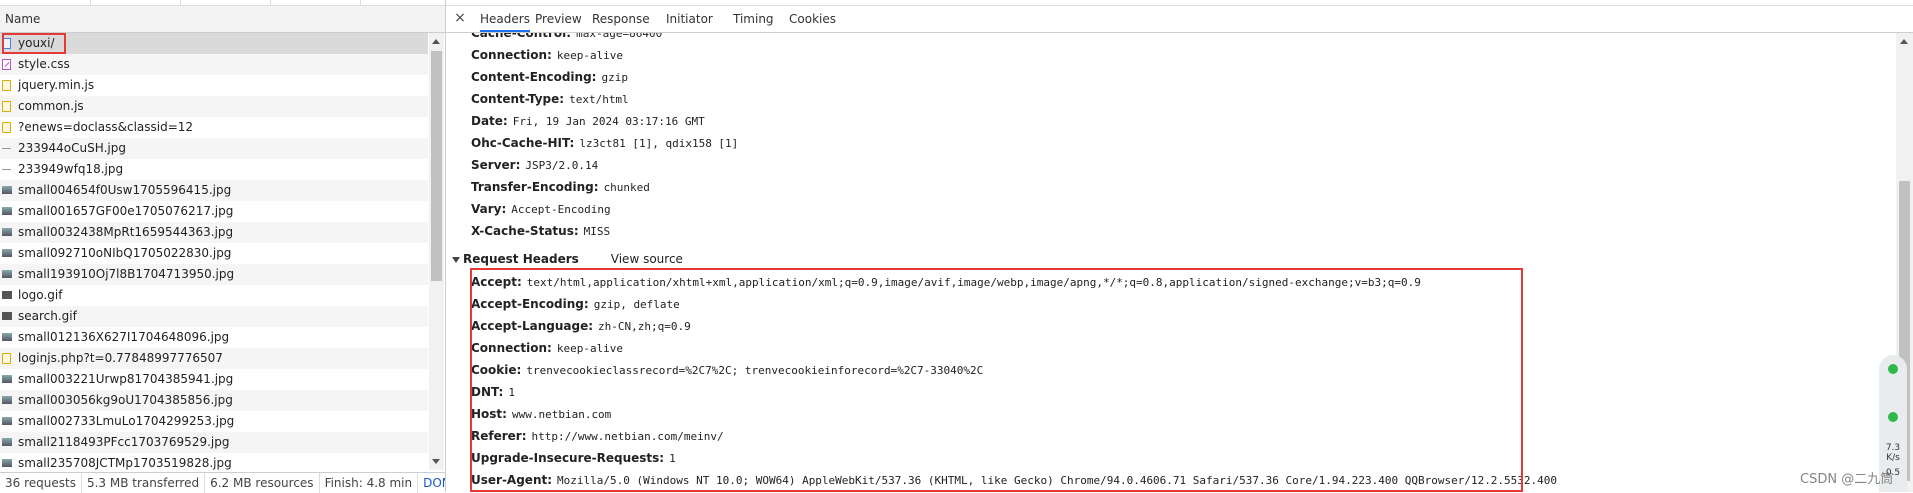 The height and width of the screenshot is (493, 1913). Describe the element at coordinates (496, 282) in the screenshot. I see `header-name: Accept:` at that location.